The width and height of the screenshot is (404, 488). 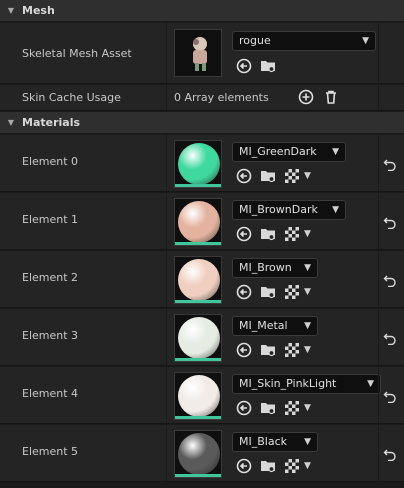 I want to click on material-element-row: Element 5 MI_Black ▼ ▼, so click(x=202, y=453).